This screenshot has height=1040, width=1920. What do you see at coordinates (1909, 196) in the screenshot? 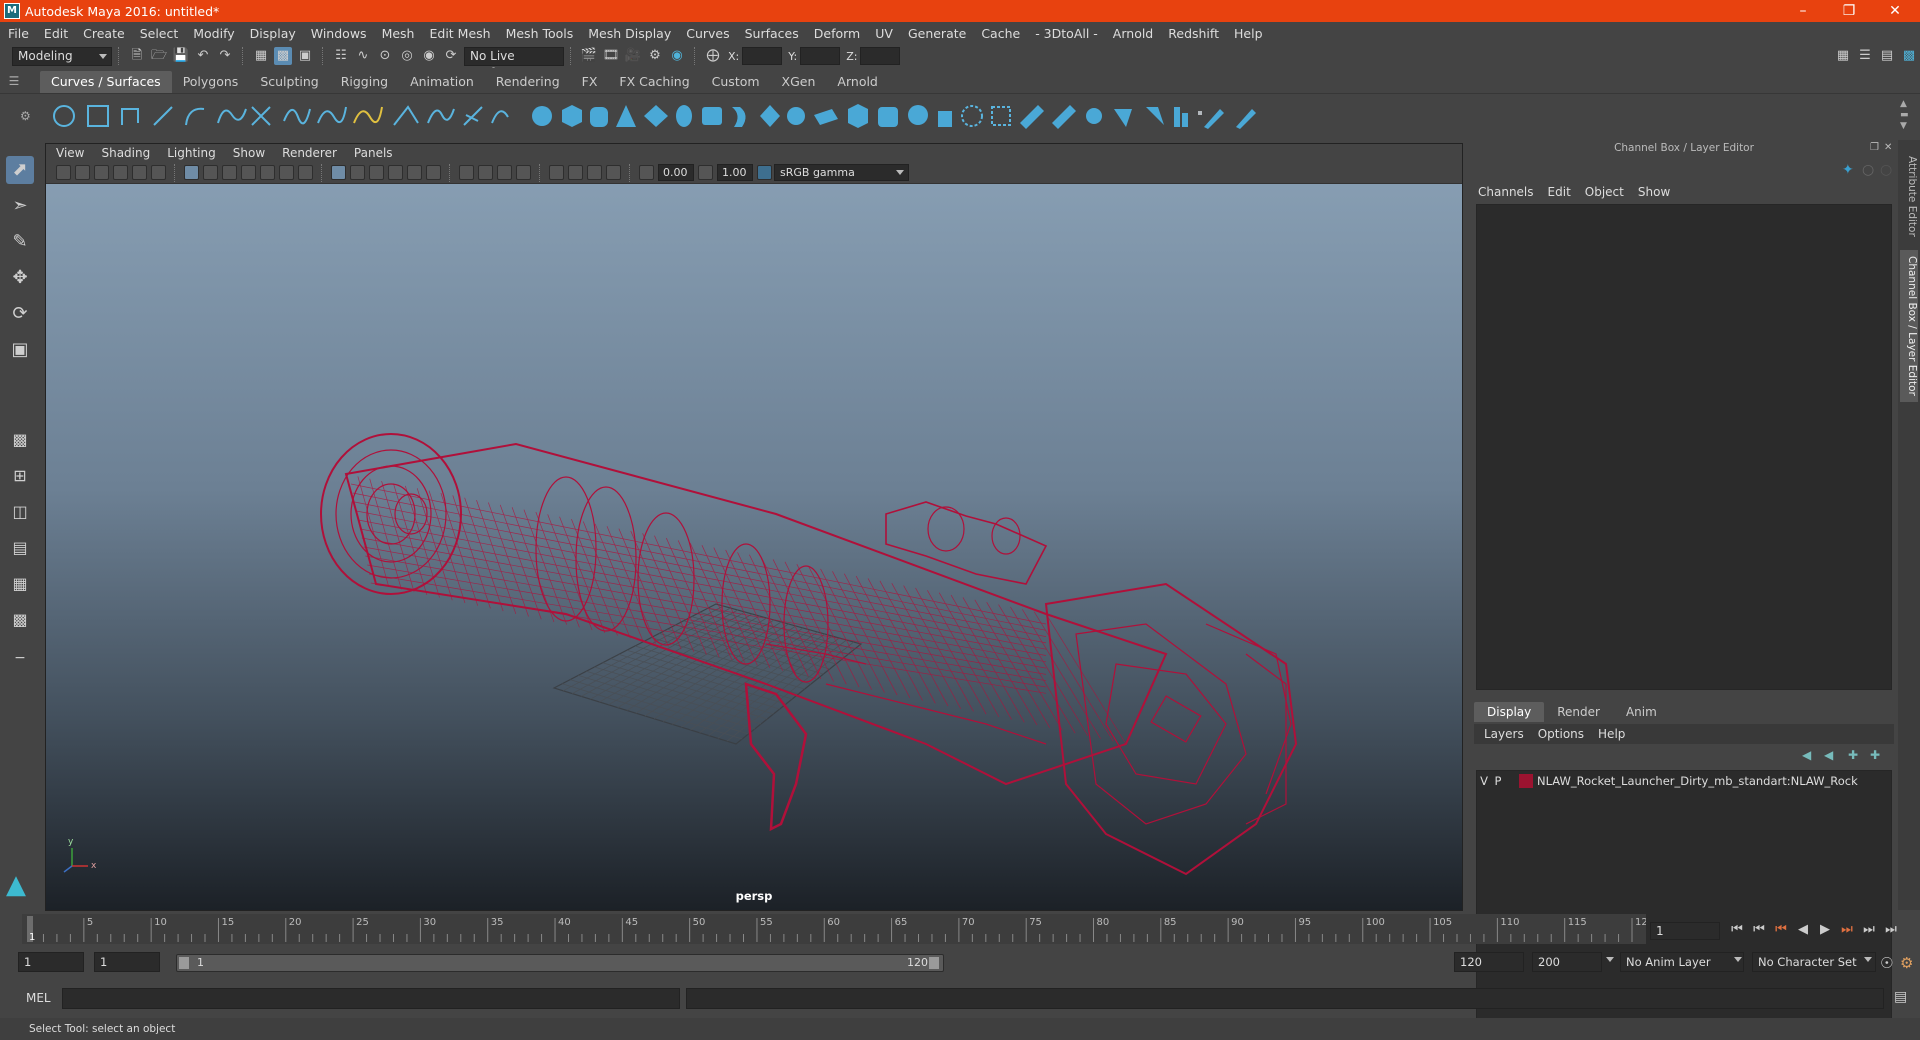
I see `tab-attribute-editor: Attribute Editor` at bounding box center [1909, 196].